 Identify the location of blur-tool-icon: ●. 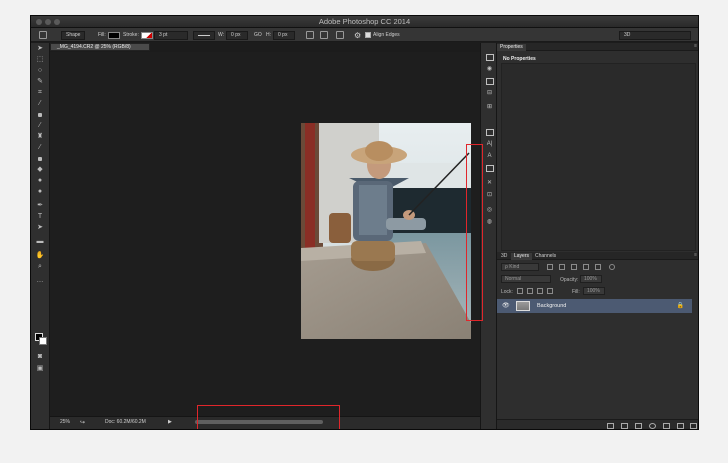
(40, 181).